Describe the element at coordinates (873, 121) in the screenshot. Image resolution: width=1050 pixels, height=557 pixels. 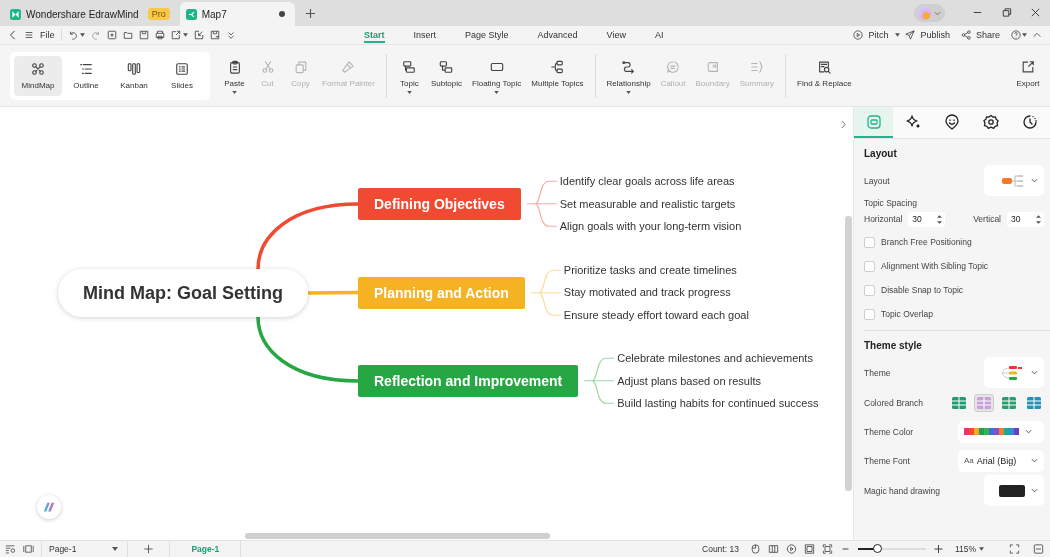
I see `layout-icon` at that location.